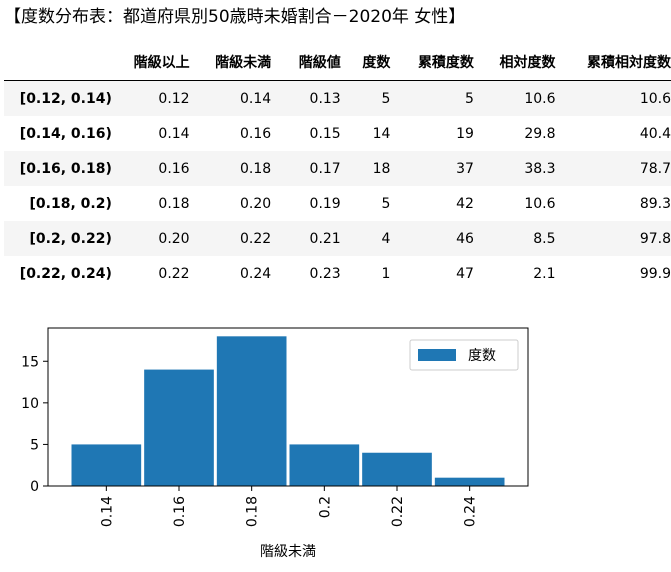  What do you see at coordinates (544, 273) in the screenshot?
I see `table-cell: 2.1` at bounding box center [544, 273].